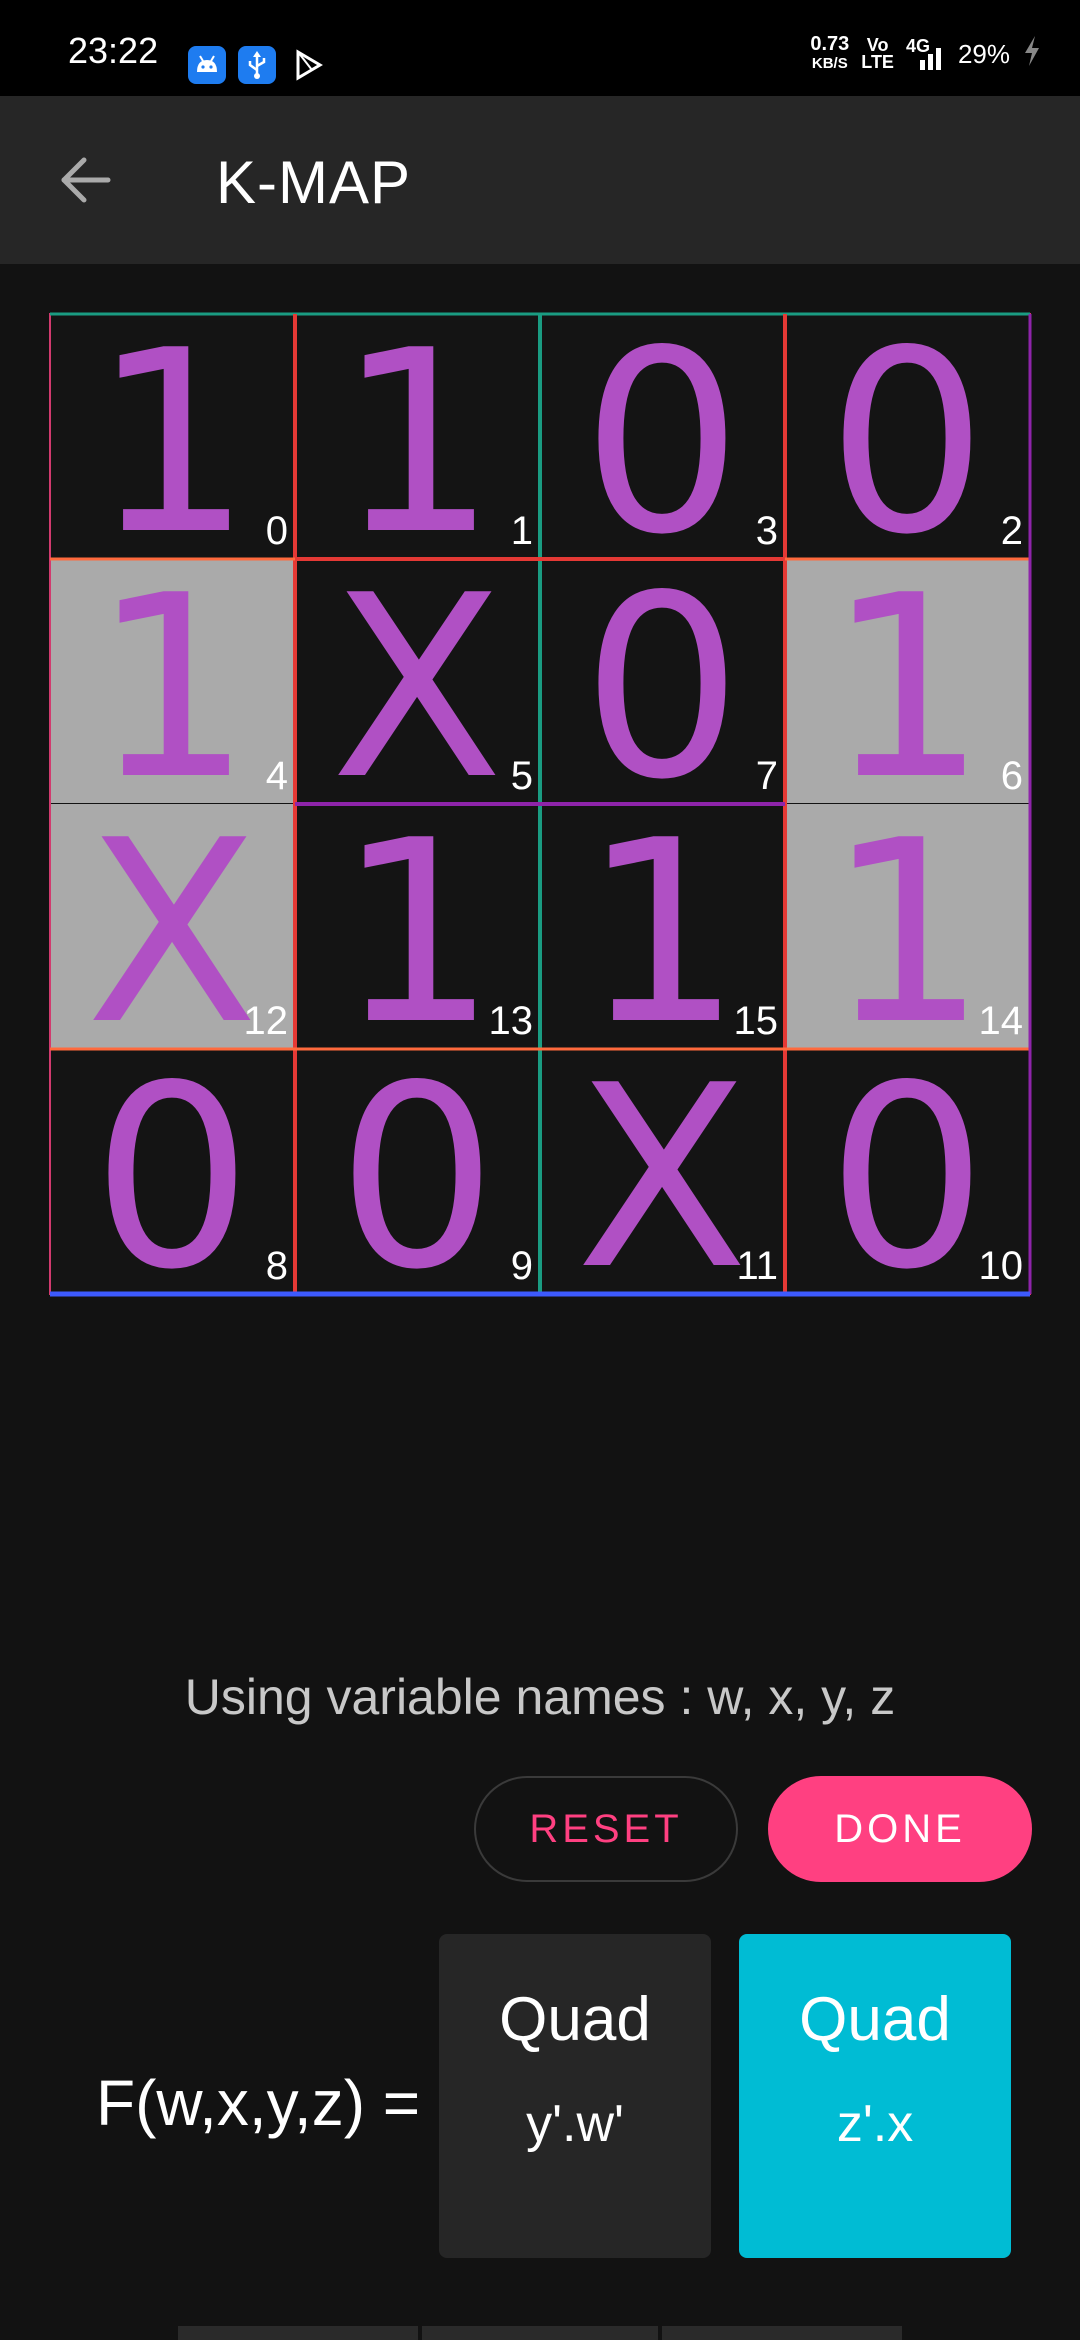  Describe the element at coordinates (907, 932) in the screenshot. I see `kmap-cell: 1 14` at that location.